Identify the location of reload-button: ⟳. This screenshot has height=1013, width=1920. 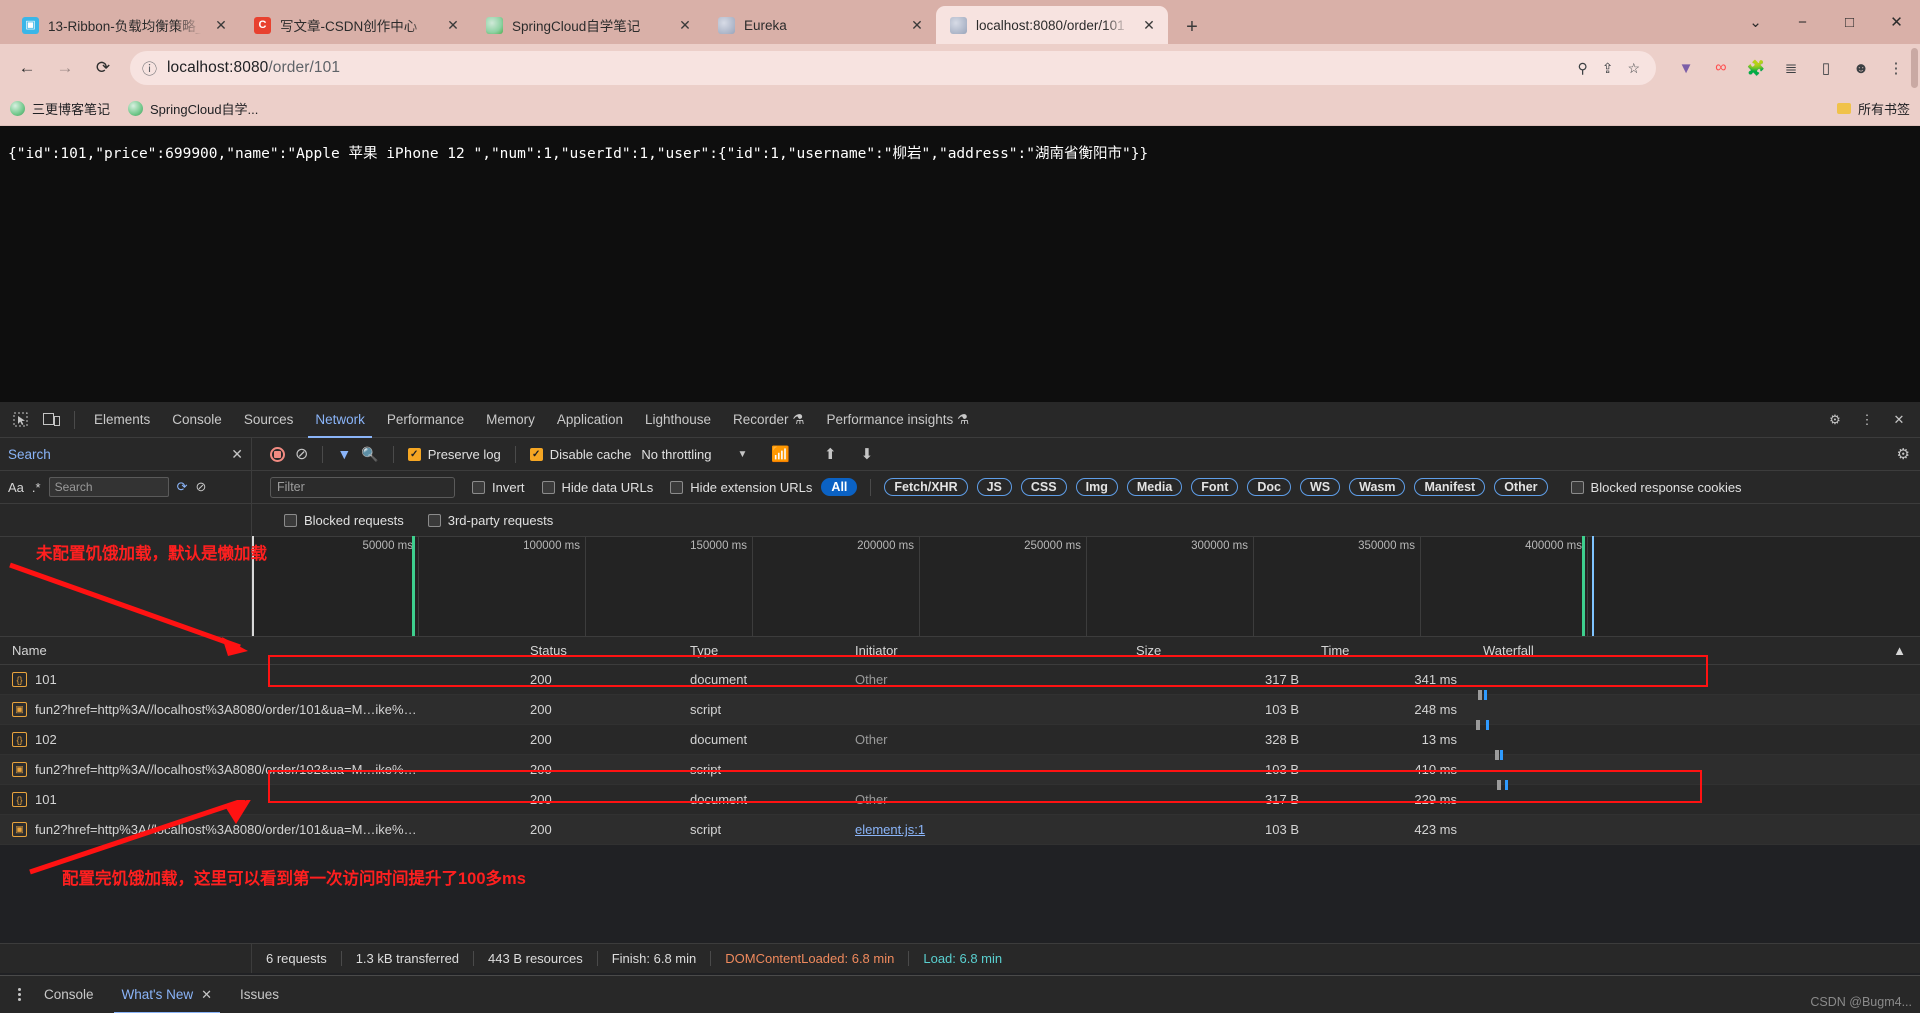
(103, 68).